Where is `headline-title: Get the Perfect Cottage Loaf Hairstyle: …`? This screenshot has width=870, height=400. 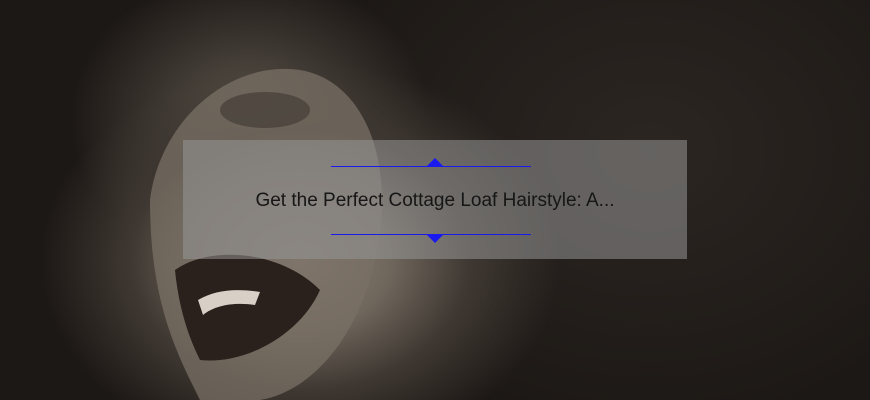
headline-title: Get the Perfect Cottage Loaf Hairstyle: … is located at coordinates (435, 201).